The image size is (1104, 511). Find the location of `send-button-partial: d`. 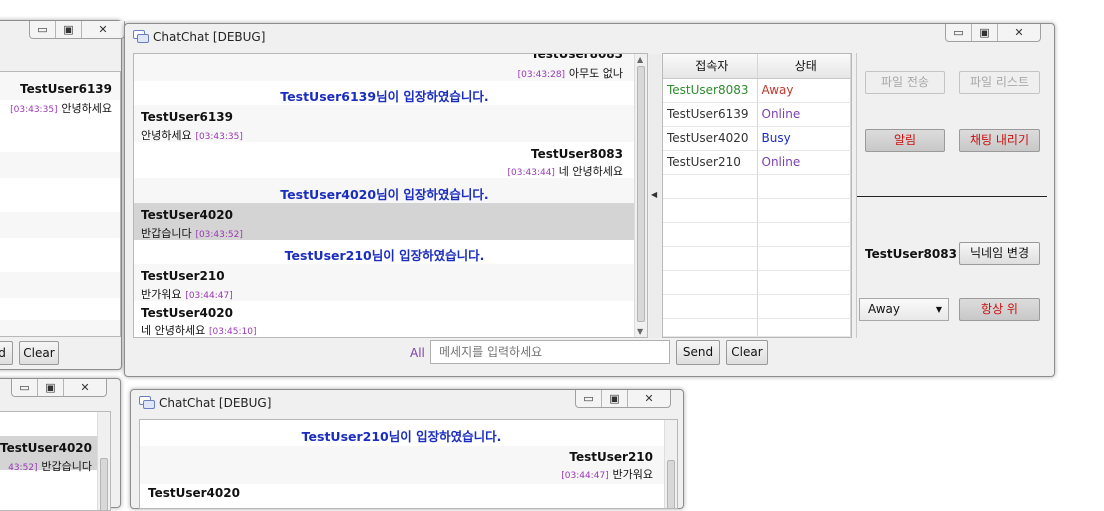

send-button-partial: d is located at coordinates (6, 353).